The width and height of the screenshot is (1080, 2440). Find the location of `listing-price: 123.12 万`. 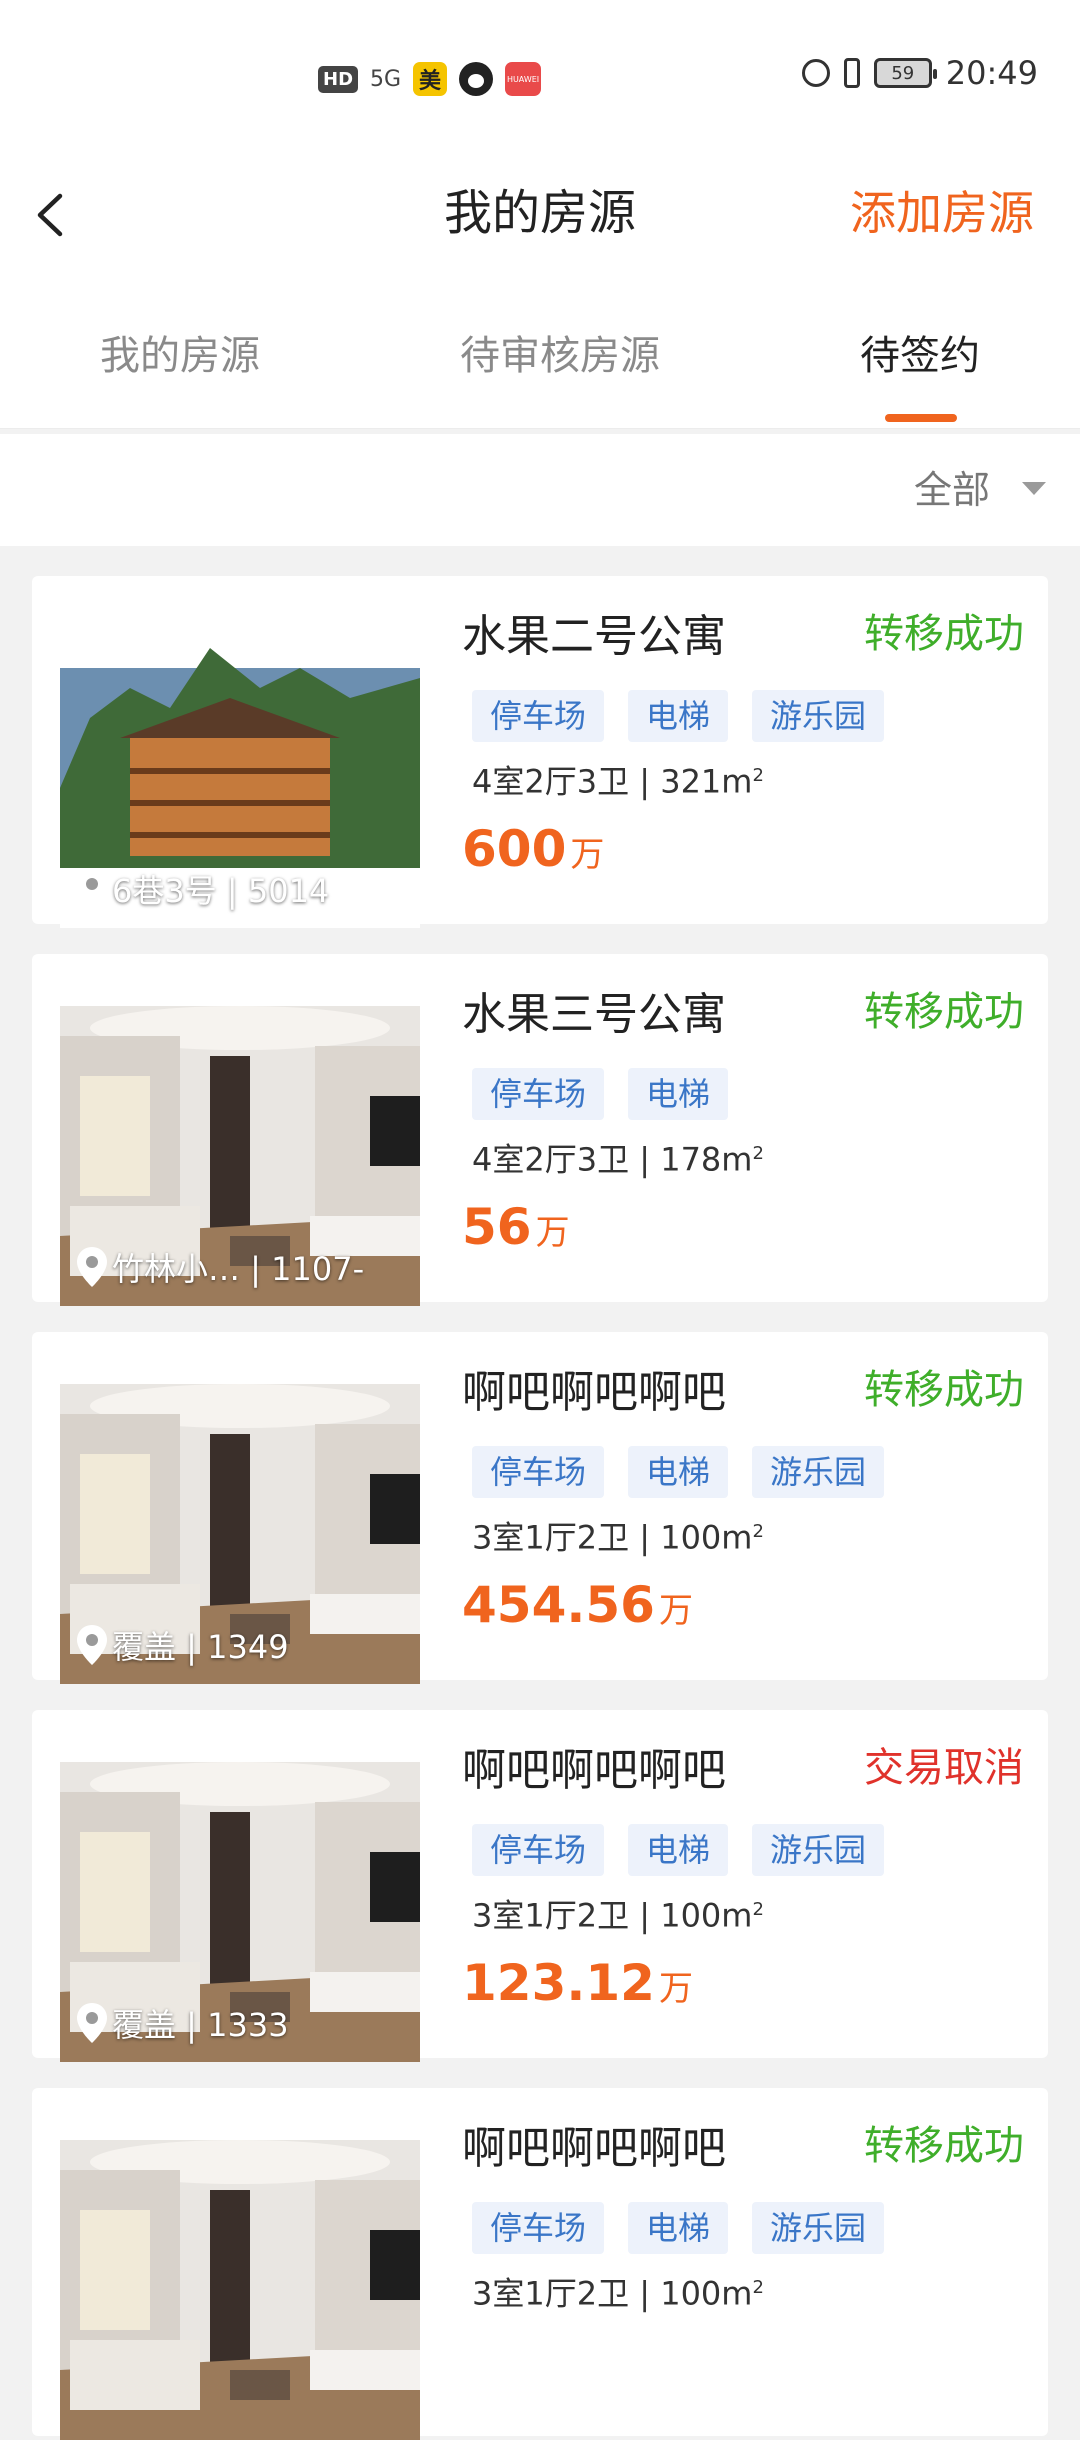

listing-price: 123.12 万 is located at coordinates (577, 1983).